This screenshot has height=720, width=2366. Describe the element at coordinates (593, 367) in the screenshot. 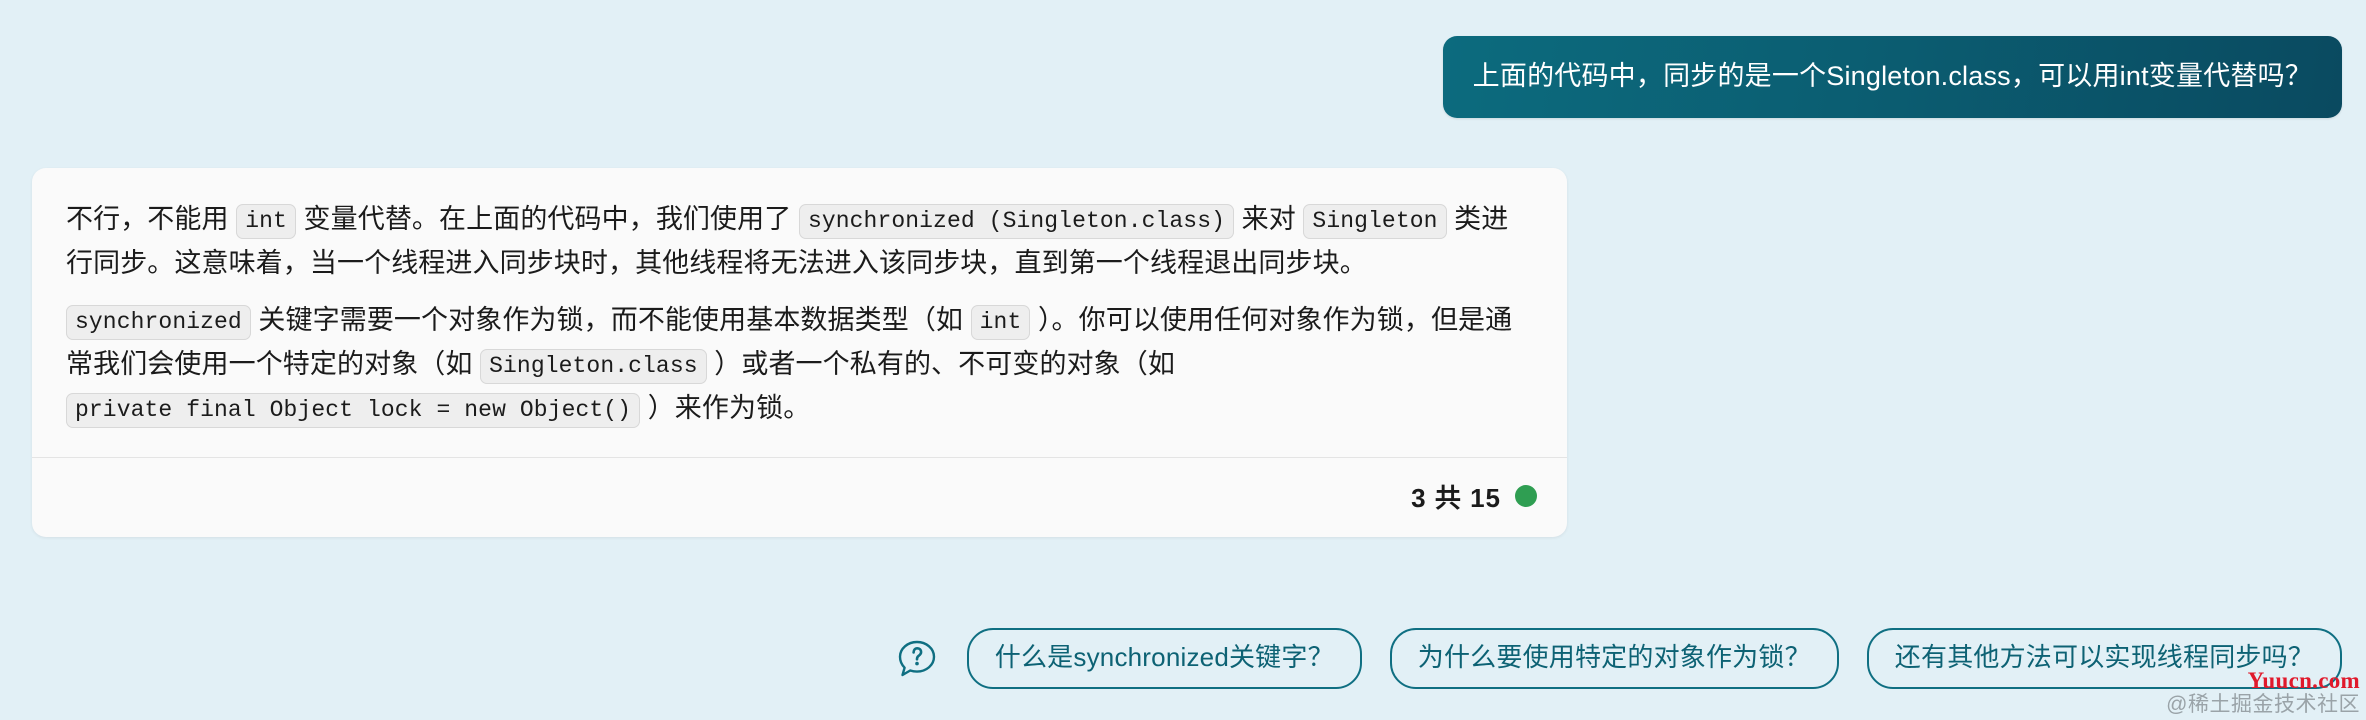

I see `inline-code: Singleton.class` at that location.